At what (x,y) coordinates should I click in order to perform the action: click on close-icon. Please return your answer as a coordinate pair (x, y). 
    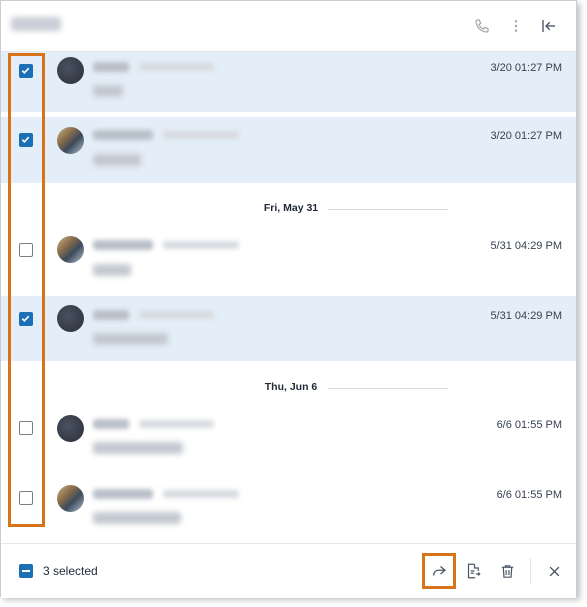
    Looking at the image, I should click on (554, 571).